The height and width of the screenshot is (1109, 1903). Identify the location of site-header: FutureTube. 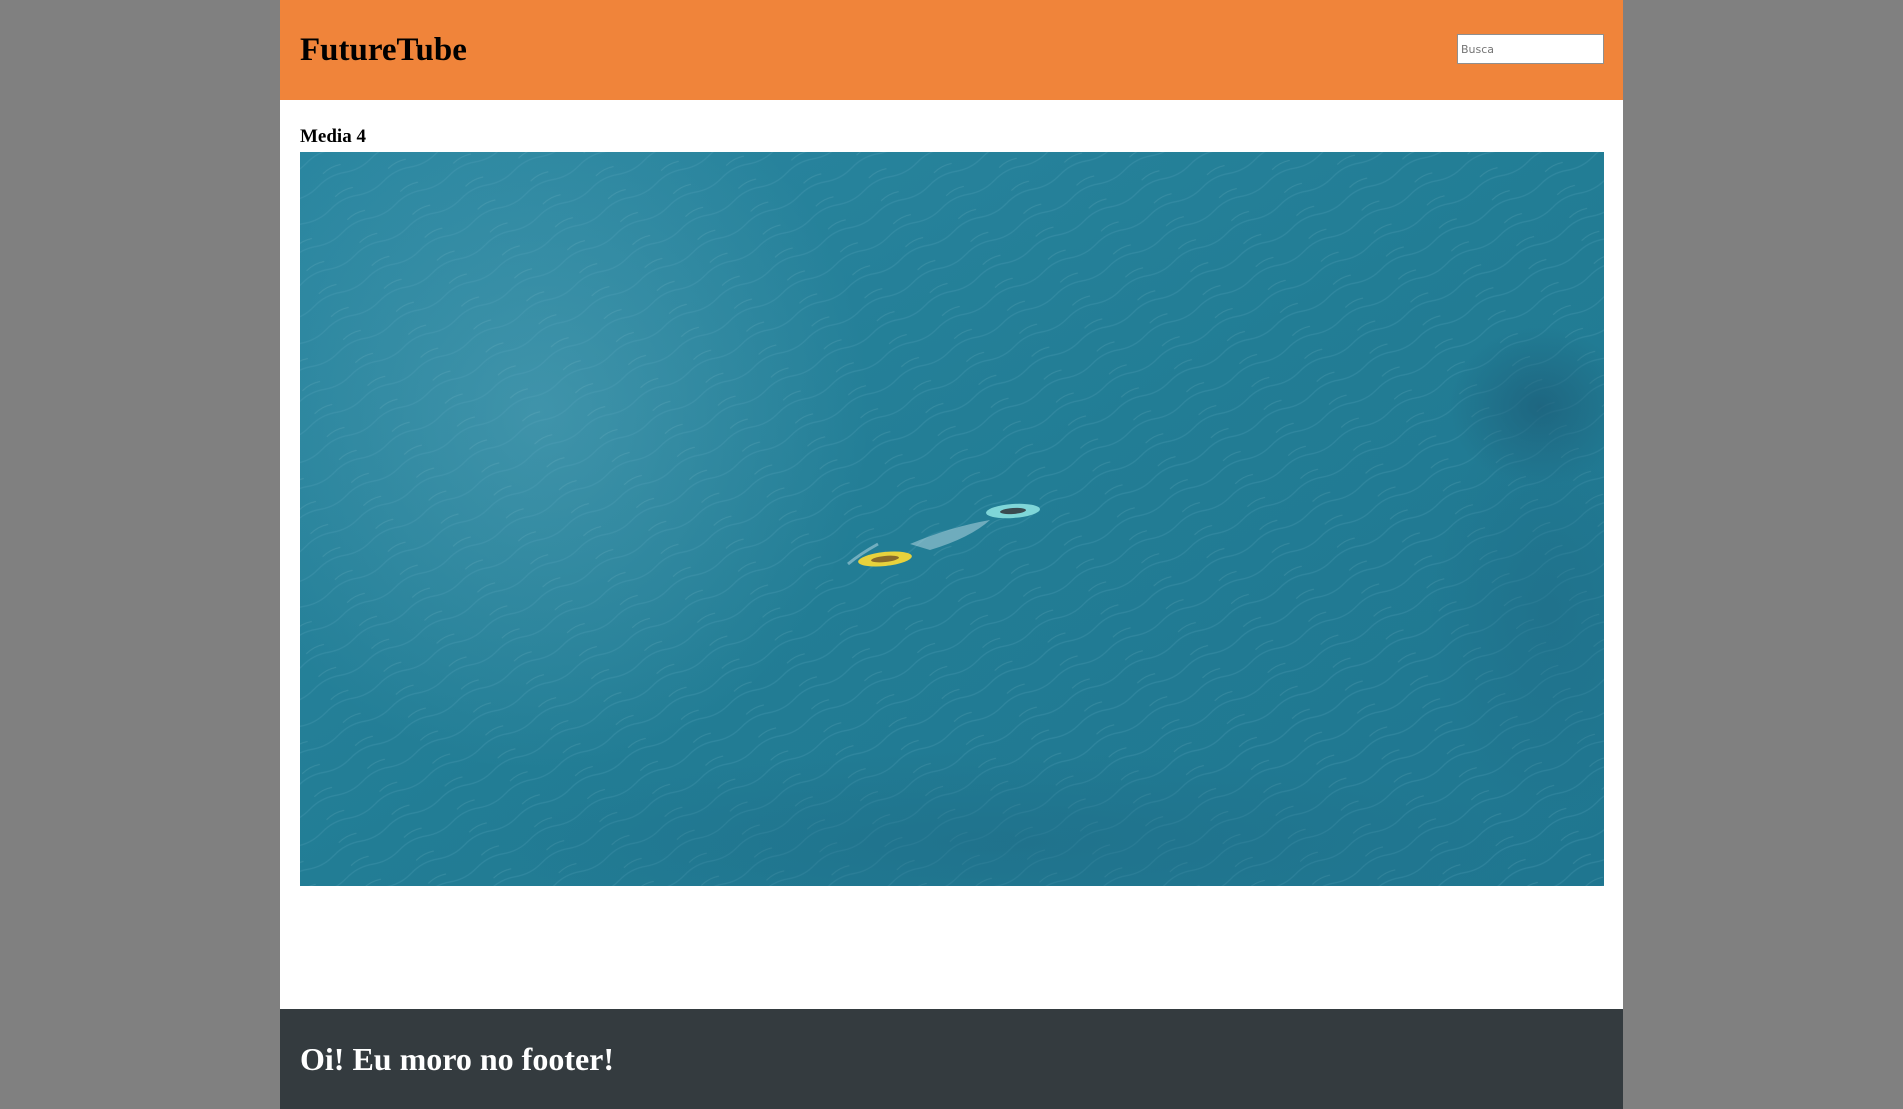
(951, 50).